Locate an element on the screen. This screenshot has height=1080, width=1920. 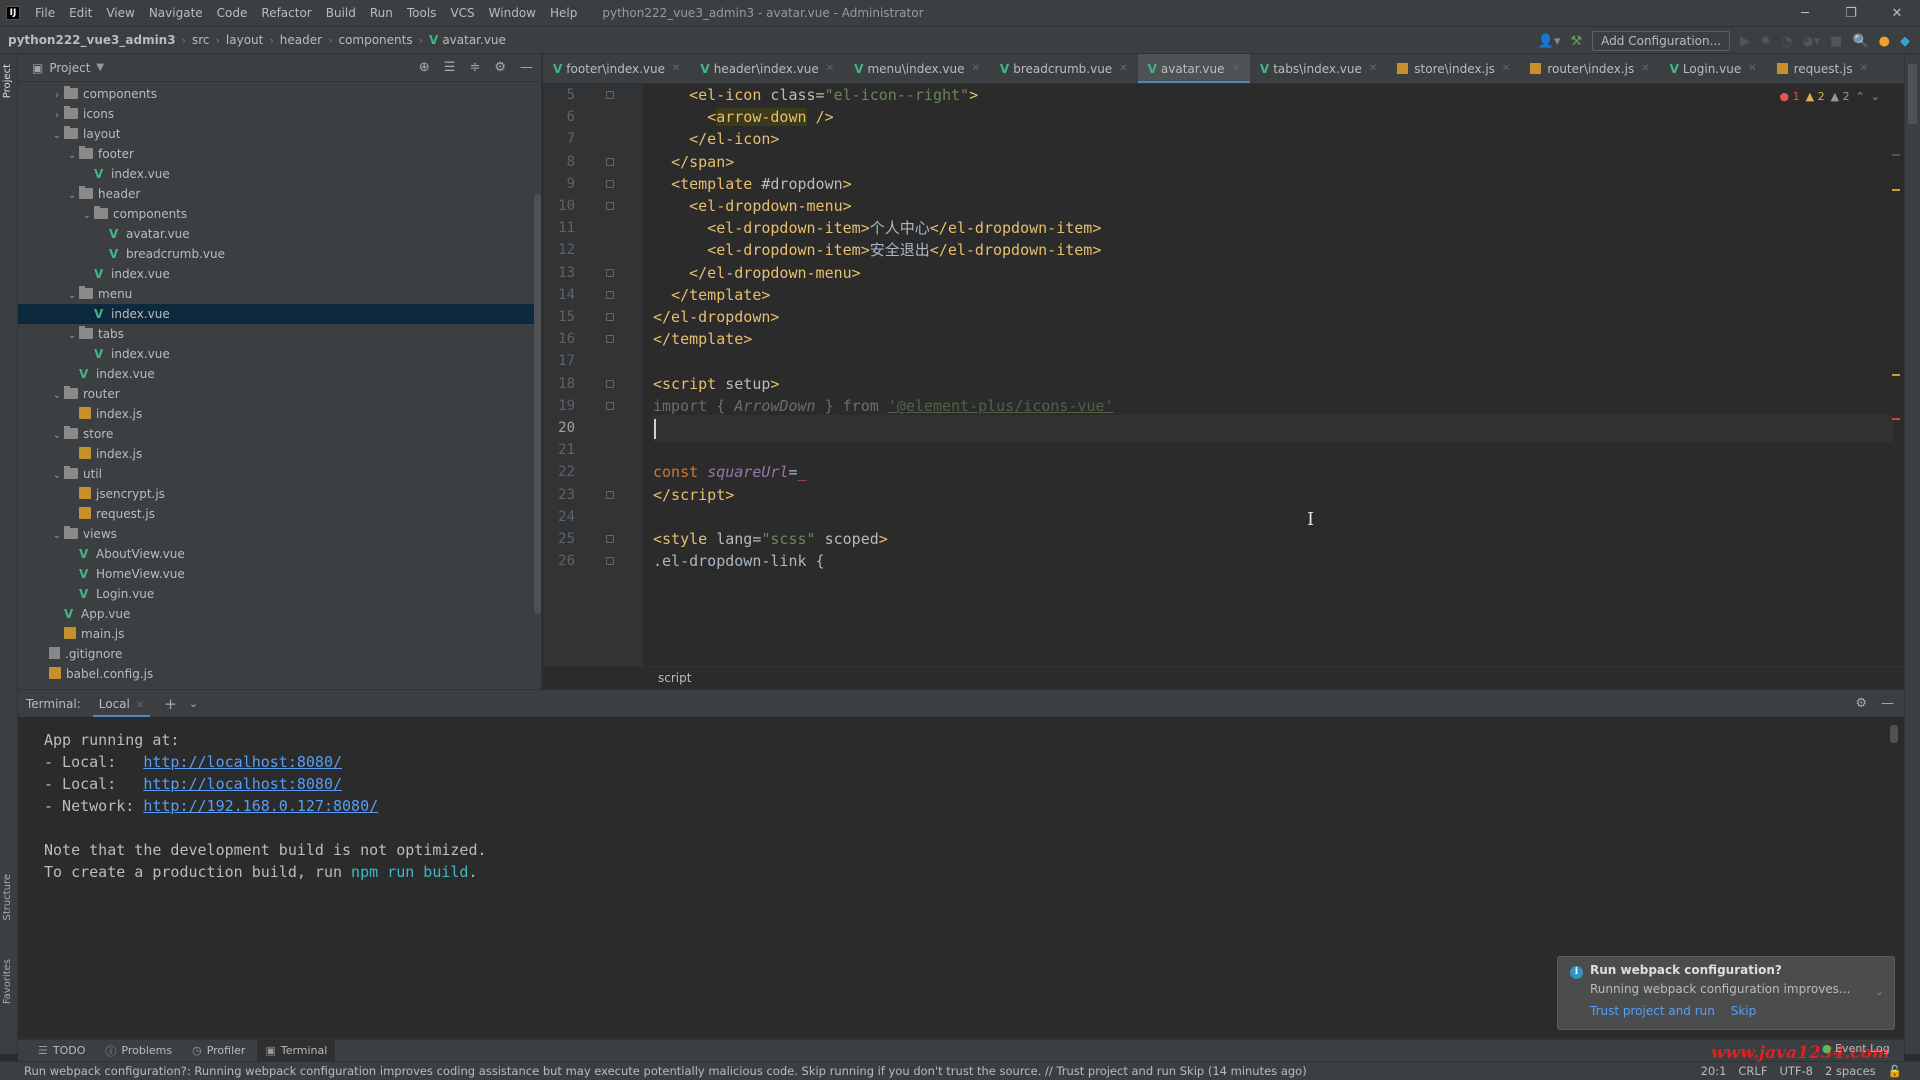
caret-position: 20:1 is located at coordinates (1714, 1071).